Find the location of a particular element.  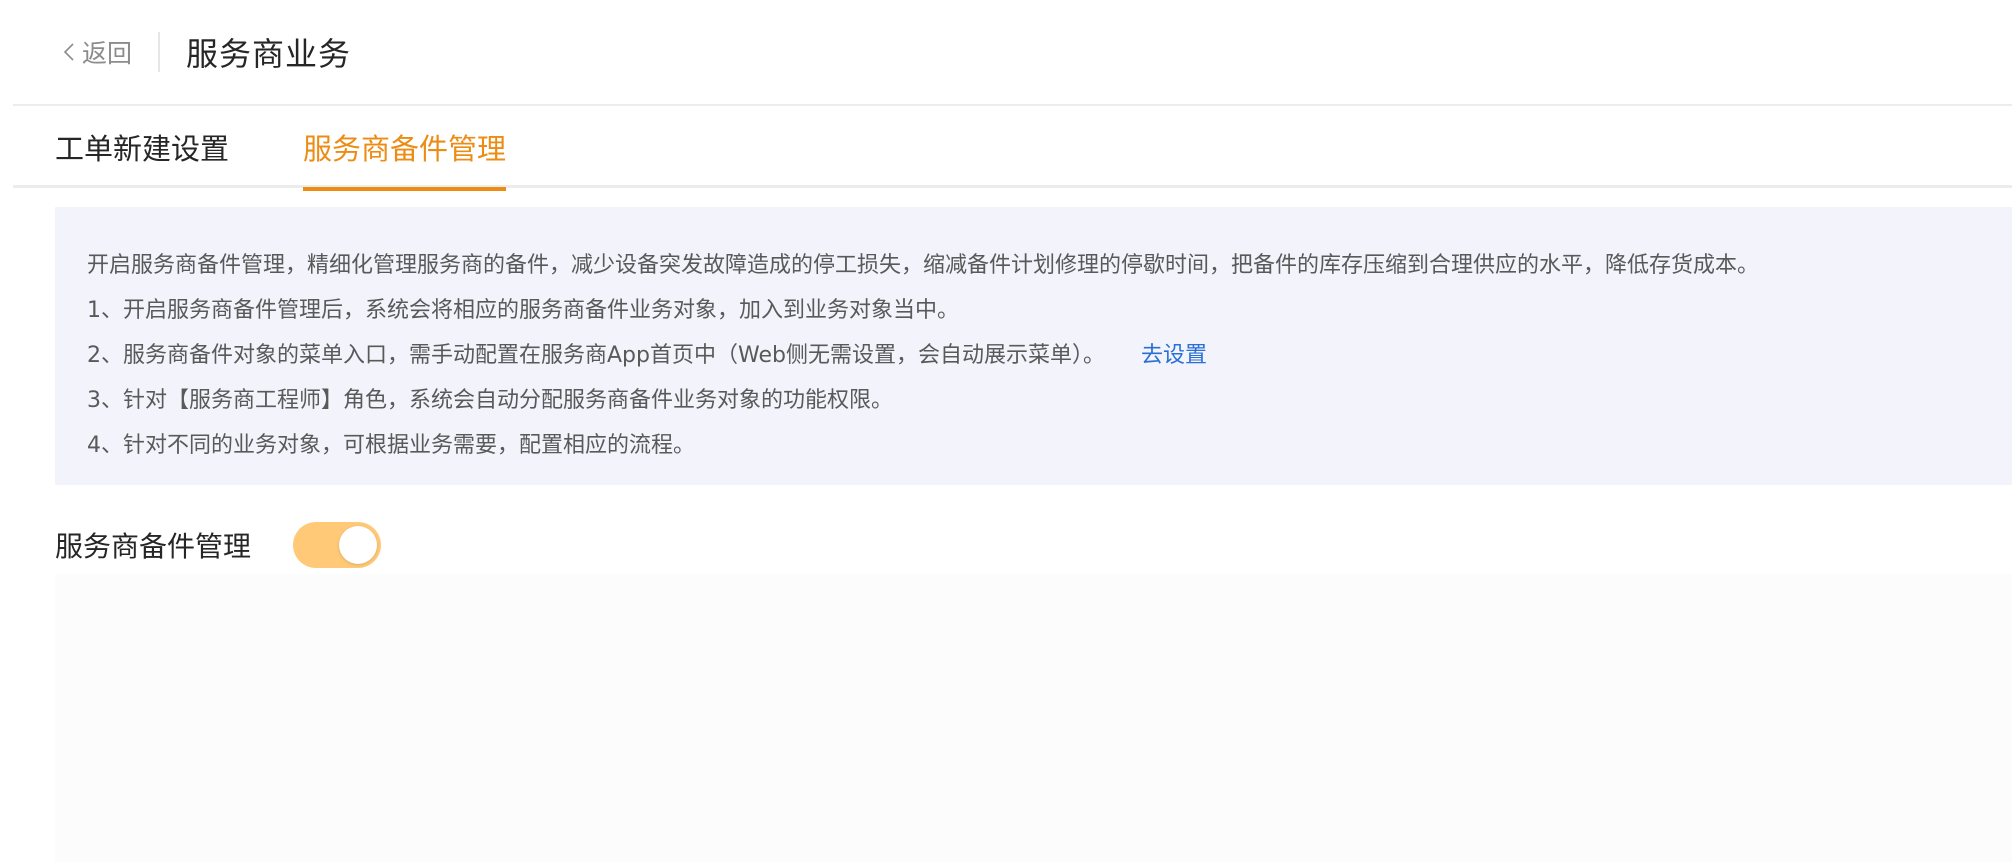

header: 返回 服务商业务 is located at coordinates (1012, 53).